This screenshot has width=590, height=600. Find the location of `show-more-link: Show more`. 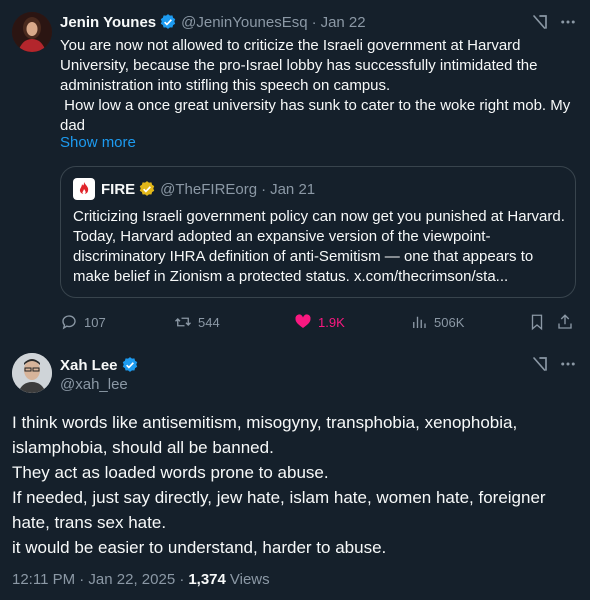

show-more-link: Show more is located at coordinates (98, 142).